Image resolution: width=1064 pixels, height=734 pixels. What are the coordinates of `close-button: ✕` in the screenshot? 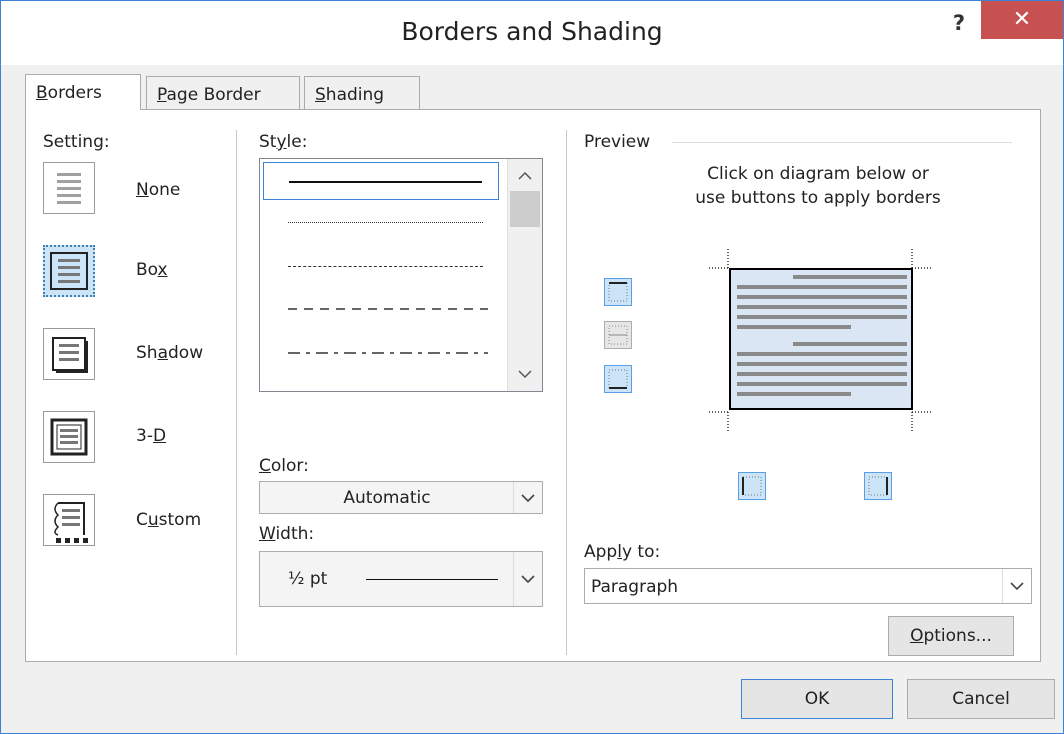 It's located at (1022, 20).